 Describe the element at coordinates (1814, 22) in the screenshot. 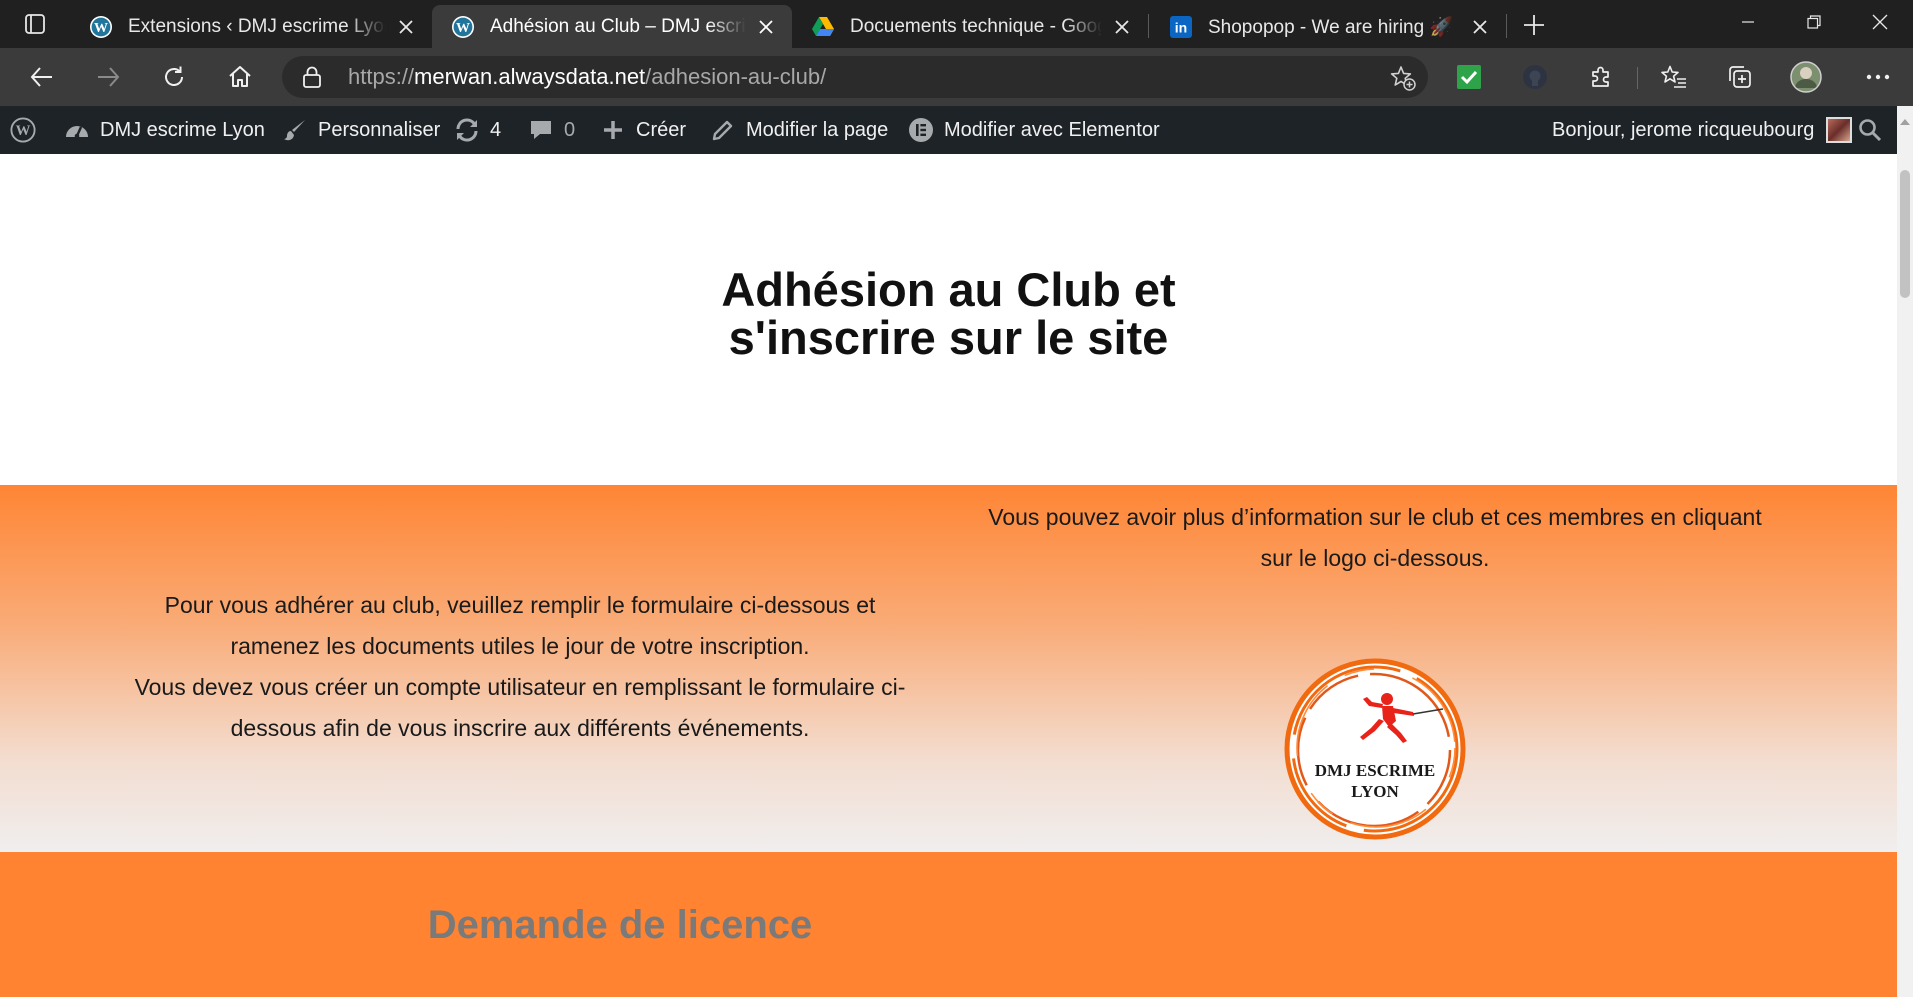

I see `restore-button` at that location.